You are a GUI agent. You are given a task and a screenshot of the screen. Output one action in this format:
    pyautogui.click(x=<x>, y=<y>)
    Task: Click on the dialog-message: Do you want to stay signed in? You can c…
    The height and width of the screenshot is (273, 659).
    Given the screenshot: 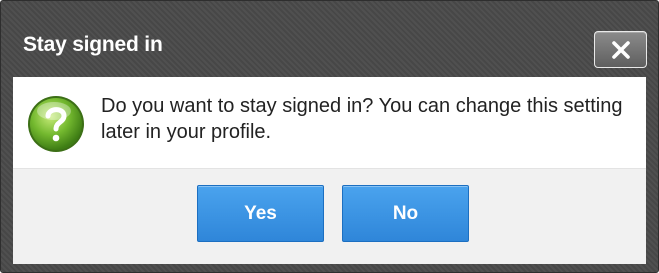 What is the action you would take?
    pyautogui.click(x=362, y=119)
    